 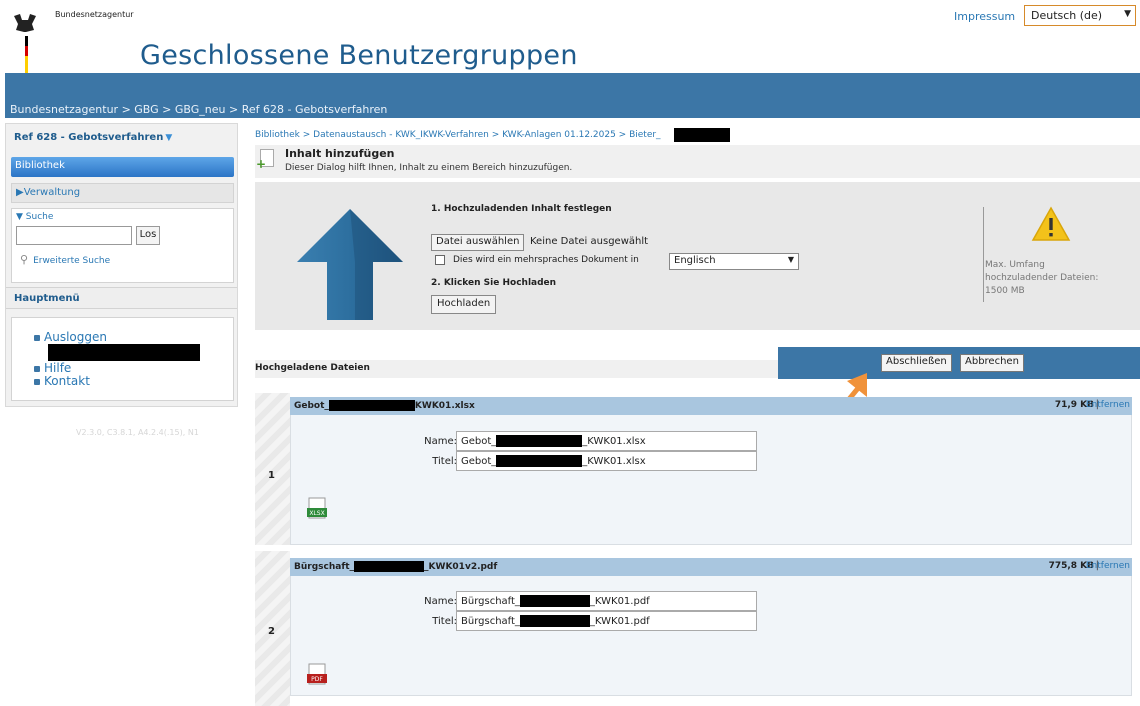 I want to click on main-menu: Ausloggen Hilfe Kontakt, so click(x=122, y=359).